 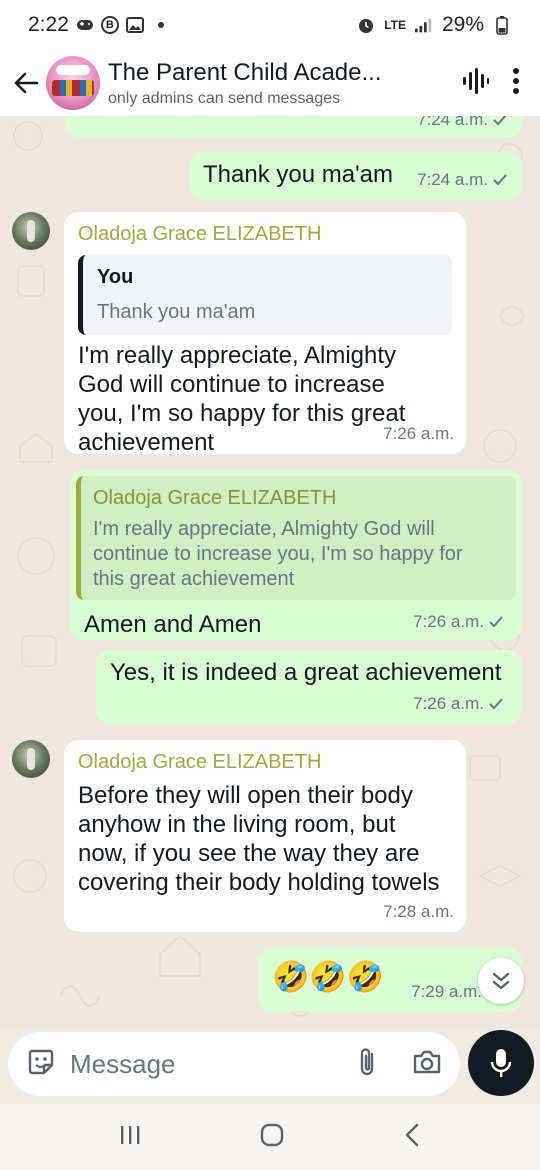 I want to click on more-vert-icon, so click(x=516, y=80).